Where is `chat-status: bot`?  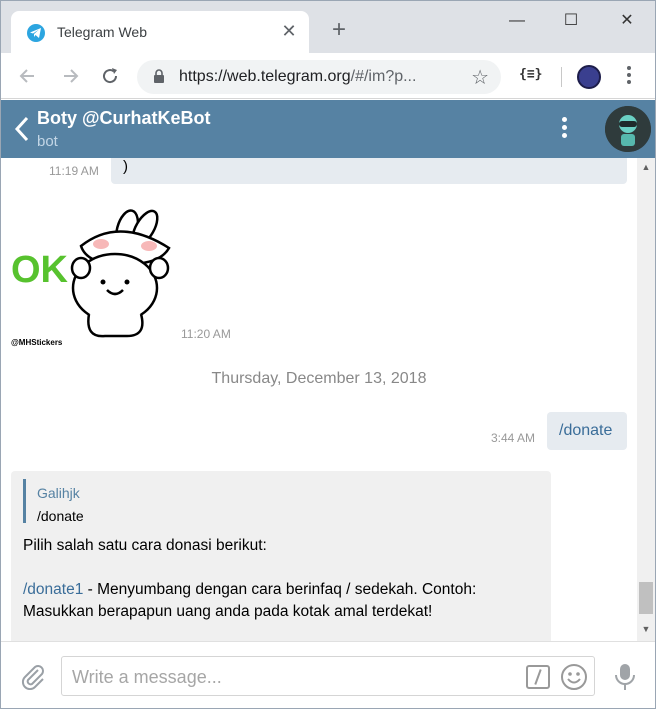
chat-status: bot is located at coordinates (47, 141).